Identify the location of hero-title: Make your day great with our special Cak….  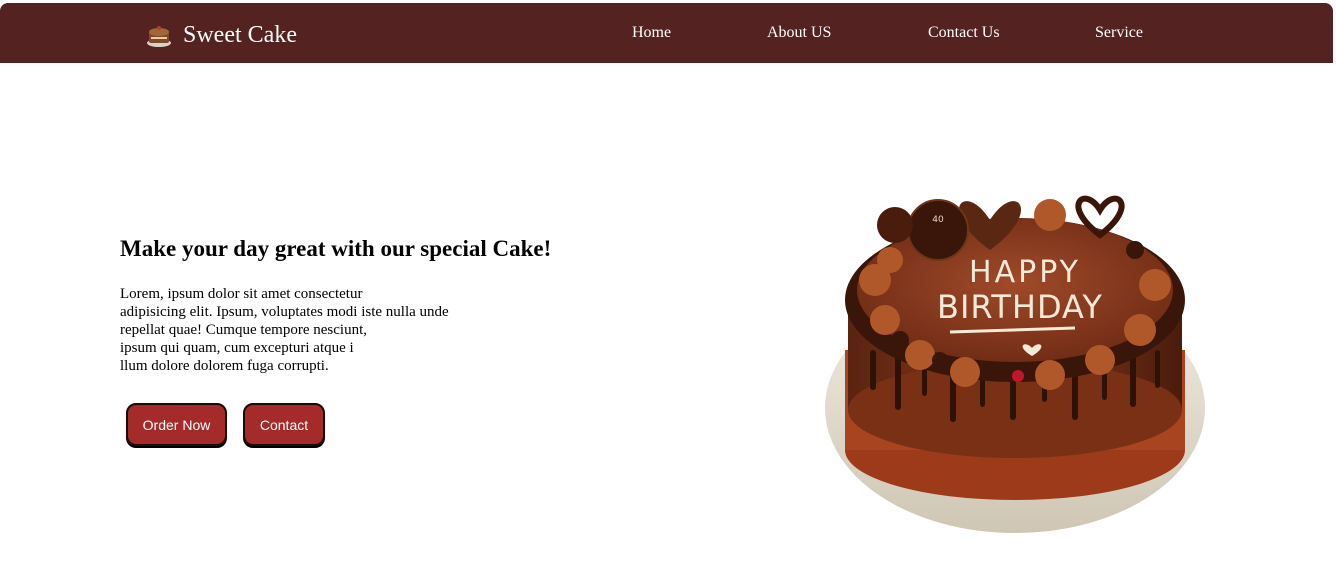
(336, 248).